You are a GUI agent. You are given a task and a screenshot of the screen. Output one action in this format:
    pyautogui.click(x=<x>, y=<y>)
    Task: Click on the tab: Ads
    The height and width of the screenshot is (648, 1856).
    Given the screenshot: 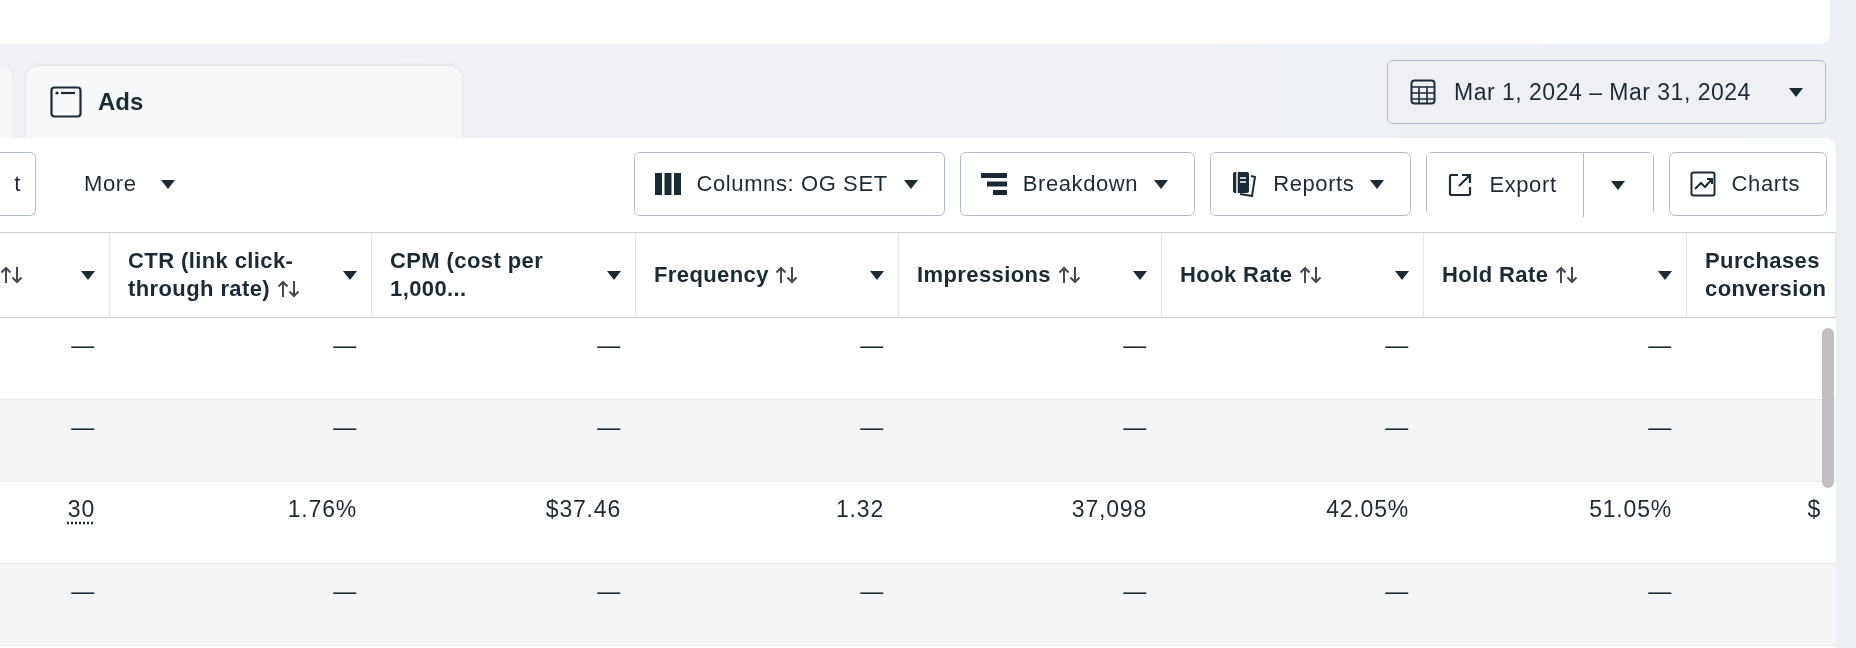 What is the action you would take?
    pyautogui.click(x=244, y=102)
    